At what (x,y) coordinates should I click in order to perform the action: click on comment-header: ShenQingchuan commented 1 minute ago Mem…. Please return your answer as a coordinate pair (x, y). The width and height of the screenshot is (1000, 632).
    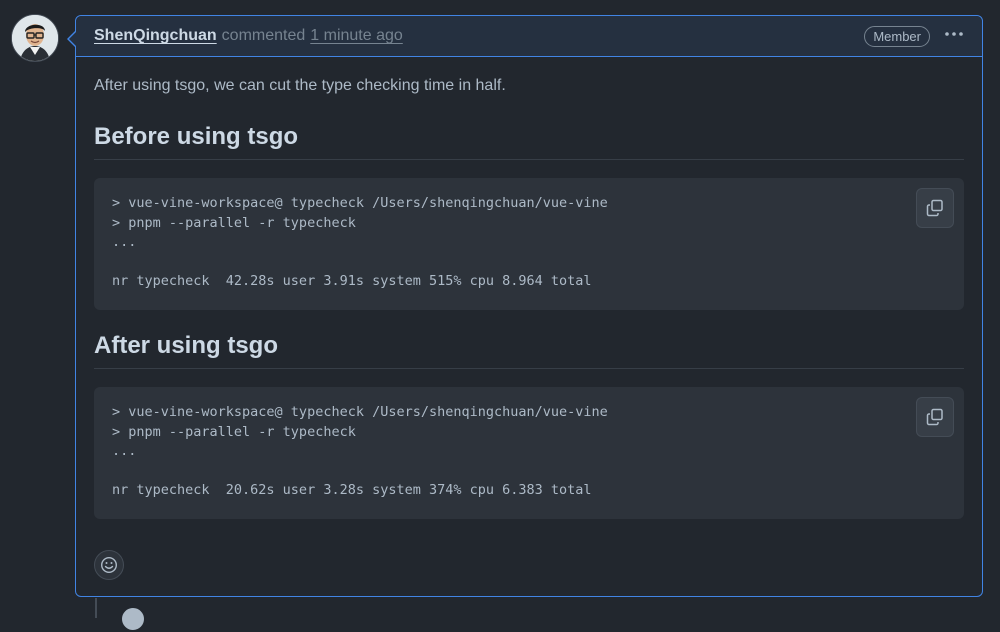
    Looking at the image, I should click on (529, 36).